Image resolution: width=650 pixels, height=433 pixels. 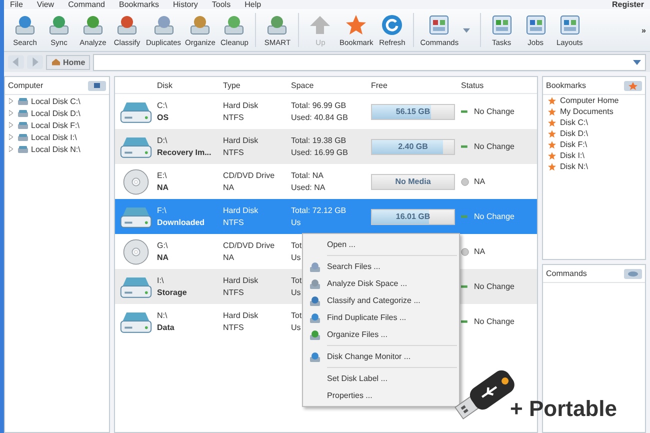 What do you see at coordinates (185, 4) in the screenshot?
I see `menu-item: History` at bounding box center [185, 4].